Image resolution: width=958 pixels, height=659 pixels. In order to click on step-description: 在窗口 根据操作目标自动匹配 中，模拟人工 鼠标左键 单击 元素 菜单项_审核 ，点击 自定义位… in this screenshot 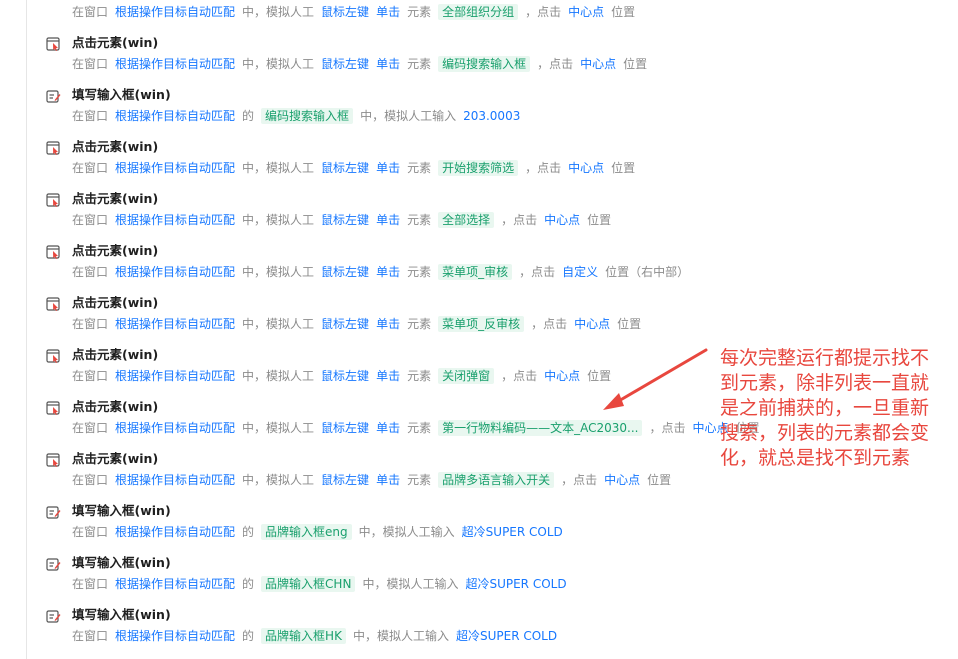, I will do `click(380, 272)`.